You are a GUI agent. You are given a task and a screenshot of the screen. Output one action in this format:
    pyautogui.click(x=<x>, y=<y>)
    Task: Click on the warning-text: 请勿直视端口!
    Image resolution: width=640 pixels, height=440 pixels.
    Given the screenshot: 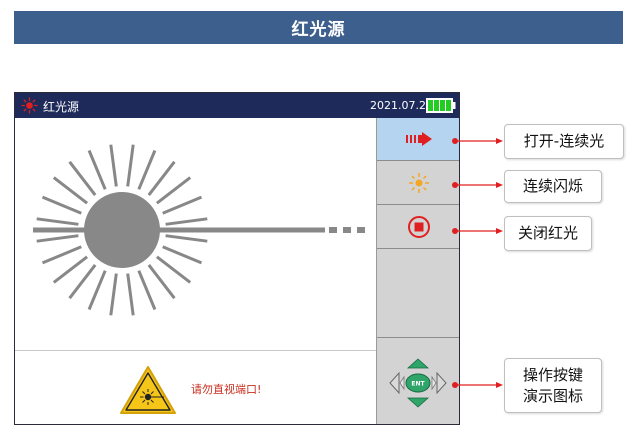 What is the action you would take?
    pyautogui.click(x=226, y=389)
    